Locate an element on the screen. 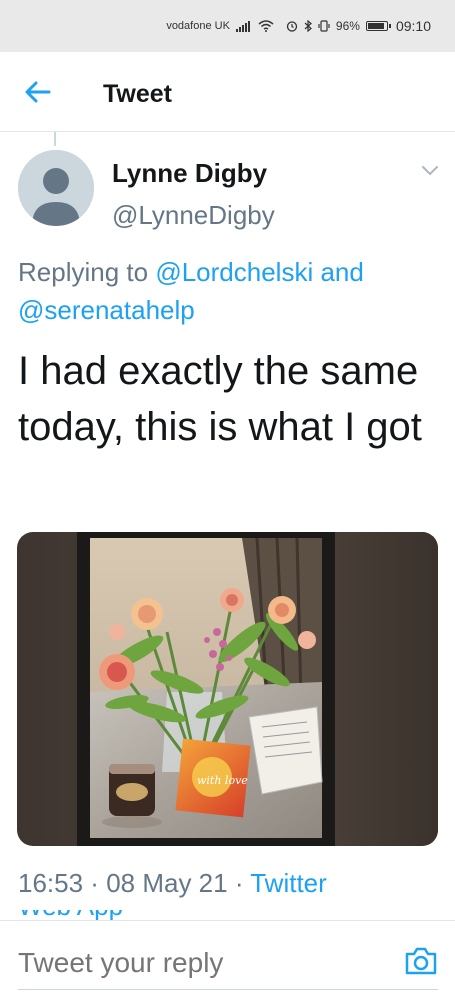  reply-input-underline is located at coordinates (228, 989).